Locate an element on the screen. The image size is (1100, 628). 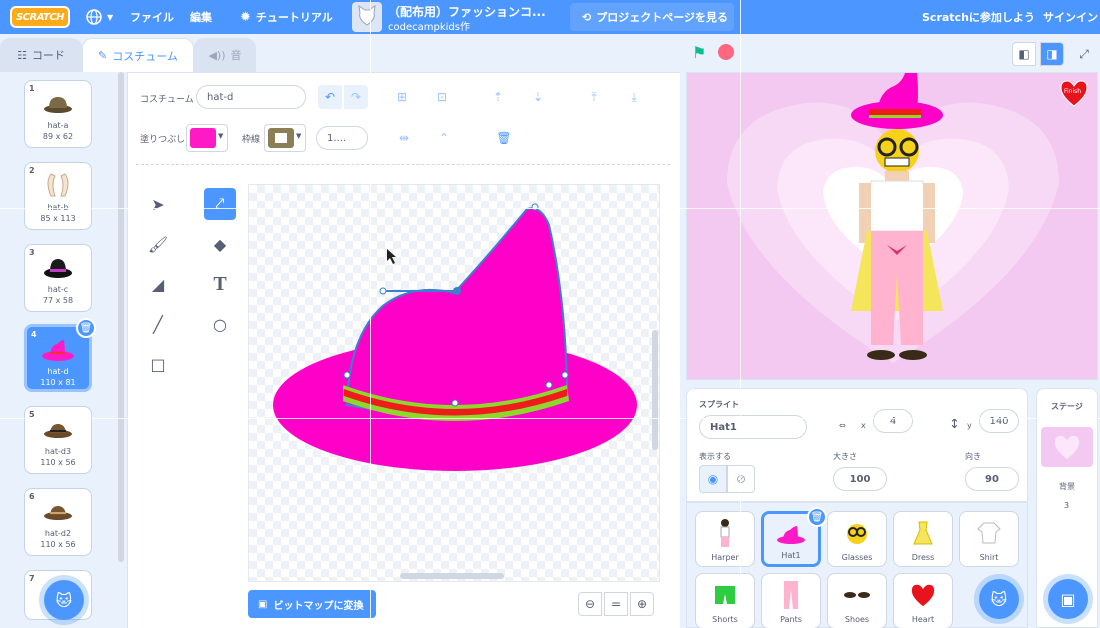
choose-costume-button: 🐱 is located at coordinates (64, 600).